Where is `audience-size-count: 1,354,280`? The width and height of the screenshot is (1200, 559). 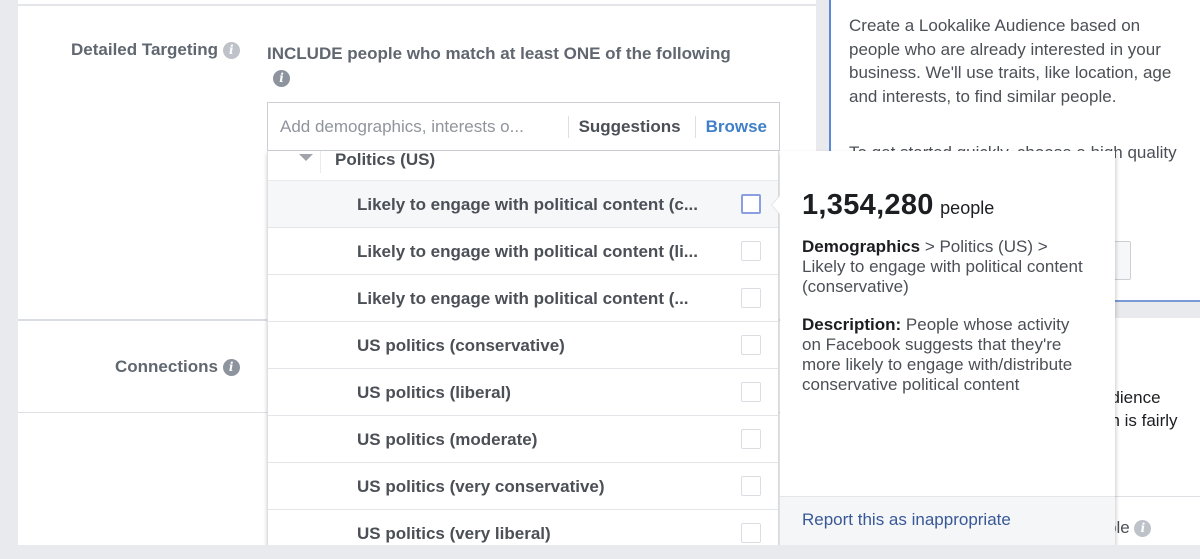 audience-size-count: 1,354,280 is located at coordinates (868, 205).